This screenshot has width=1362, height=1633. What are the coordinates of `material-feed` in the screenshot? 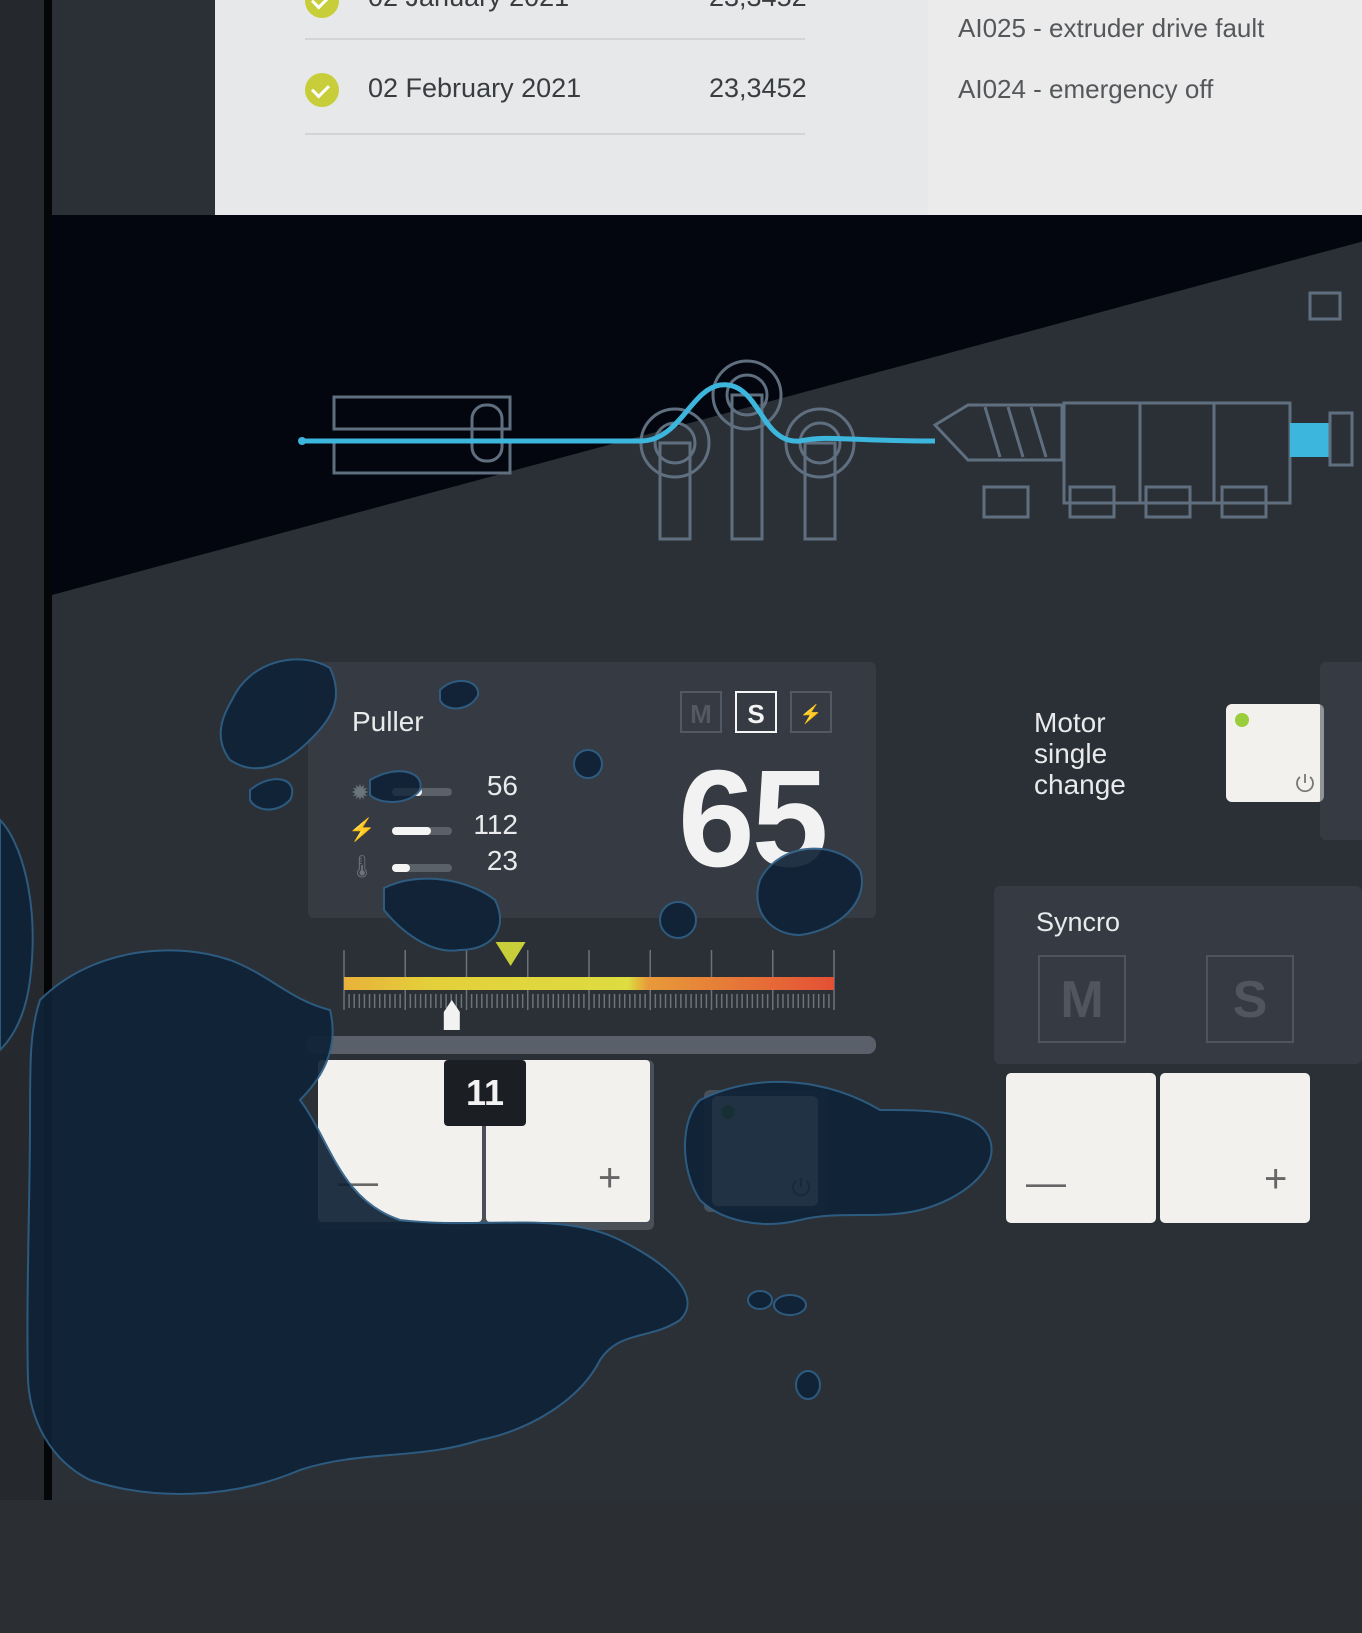 It's located at (1310, 440).